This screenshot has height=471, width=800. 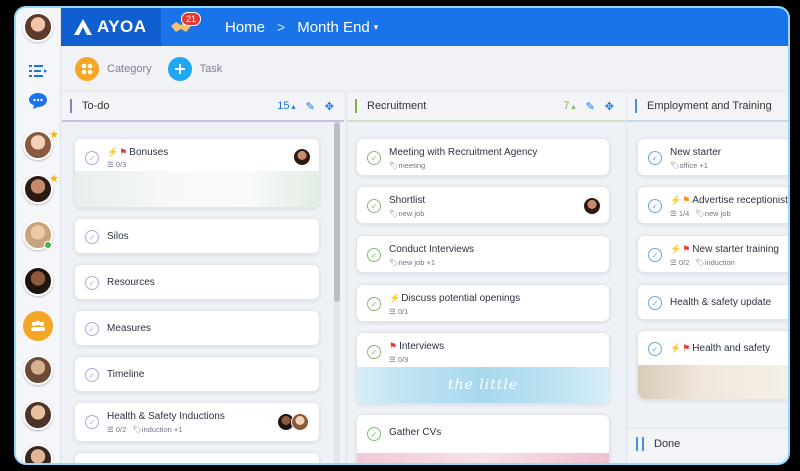 I want to click on task-card: ✓ ⚡⚑ Health and safety, so click(x=712, y=365).